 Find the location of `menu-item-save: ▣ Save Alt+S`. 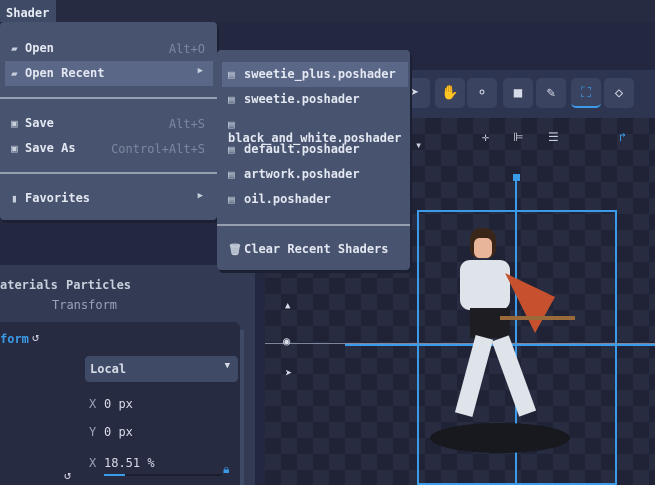

menu-item-save: ▣ Save Alt+S is located at coordinates (109, 123).